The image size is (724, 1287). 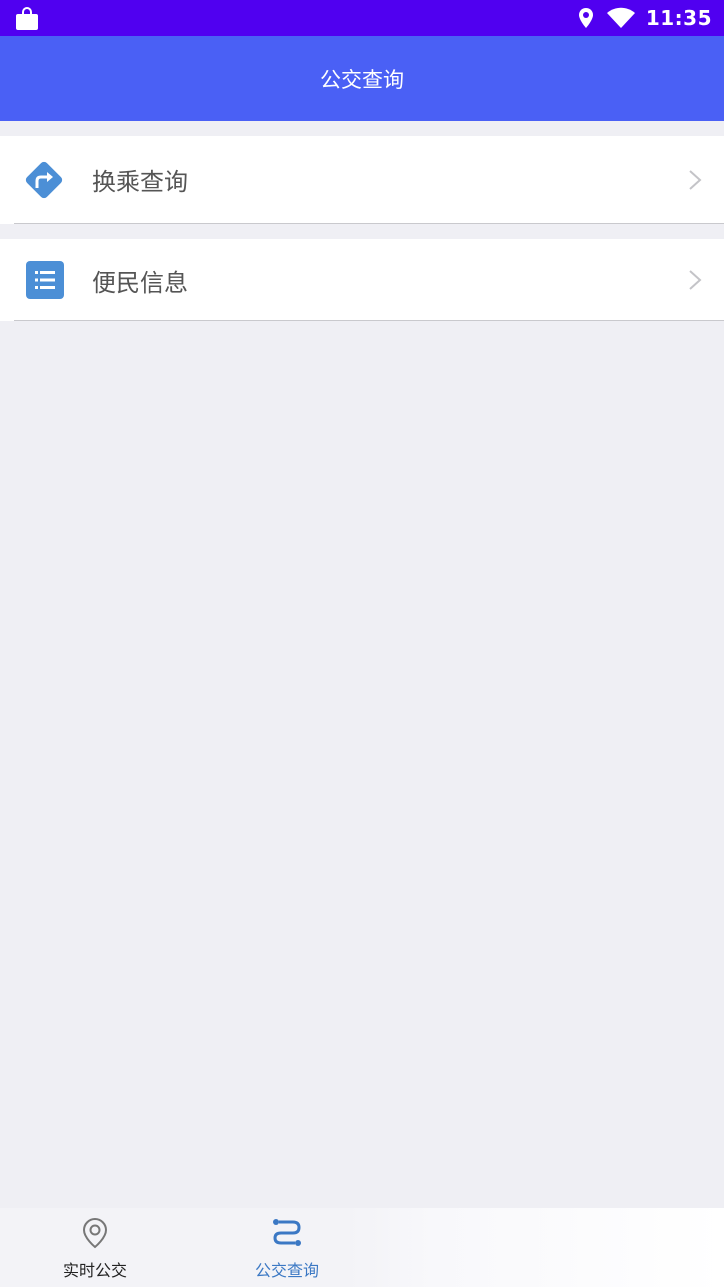 I want to click on tab-bar: 实时公交 公交查询, so click(x=362, y=1247).